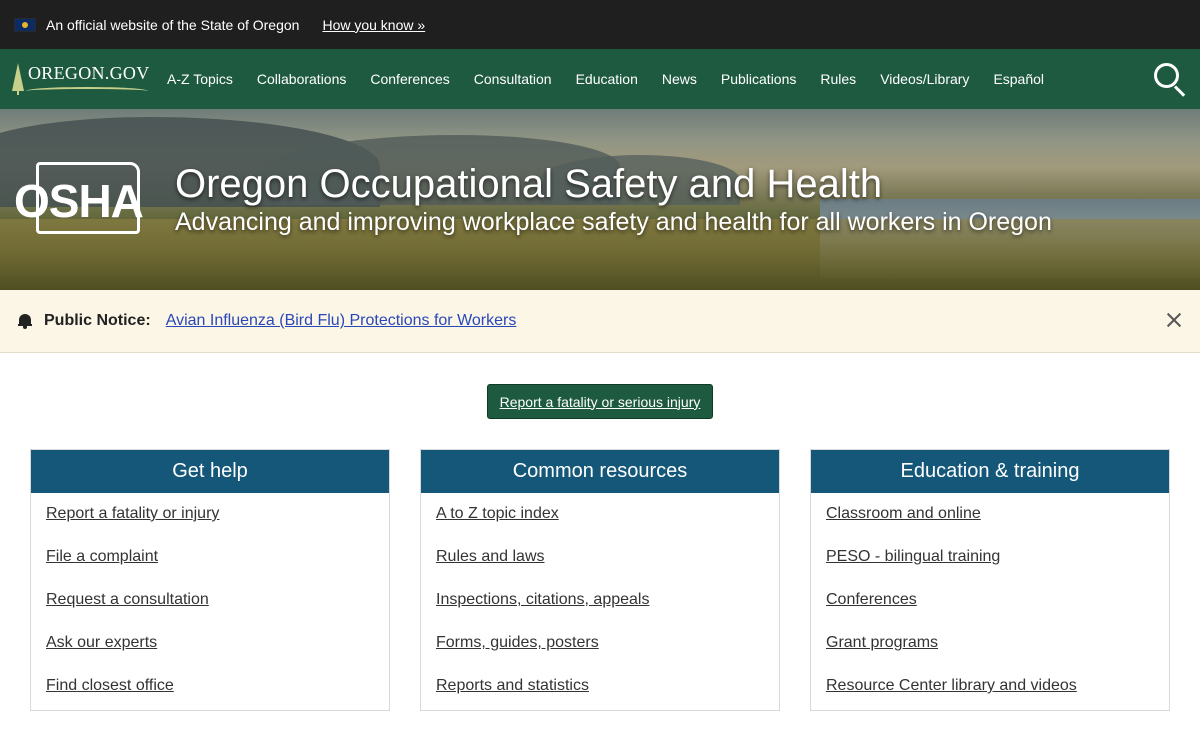 The image size is (1200, 740). What do you see at coordinates (1174, 320) in the screenshot?
I see `close-icon` at bounding box center [1174, 320].